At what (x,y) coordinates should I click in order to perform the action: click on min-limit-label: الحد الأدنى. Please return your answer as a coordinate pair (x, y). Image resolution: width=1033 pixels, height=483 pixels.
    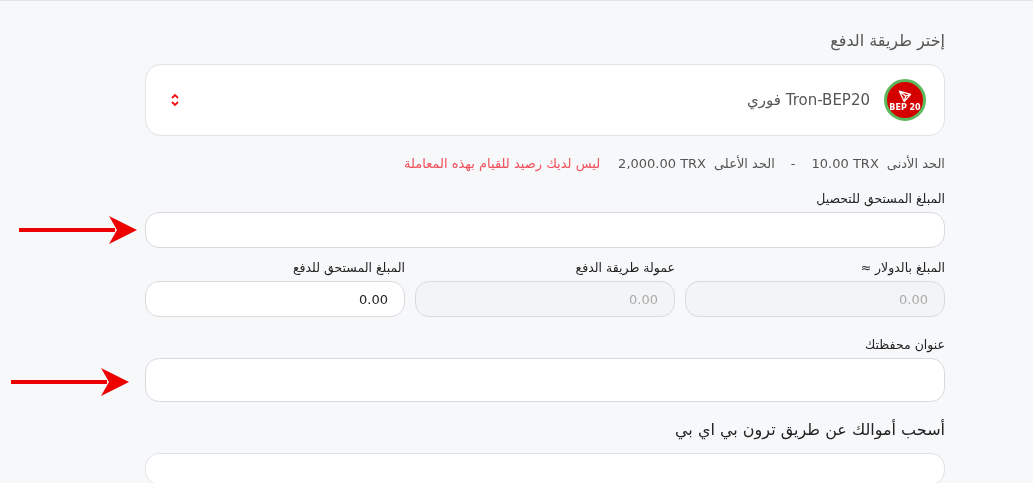
    Looking at the image, I should click on (915, 163).